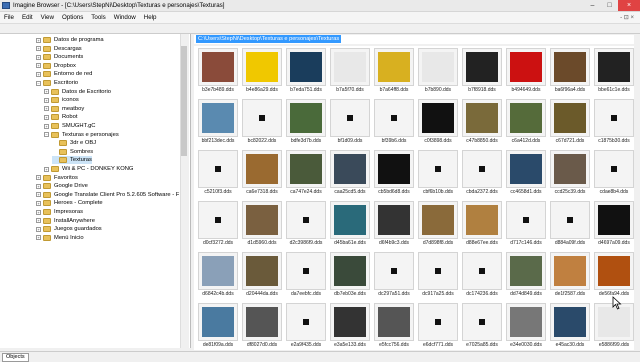  What do you see at coordinates (526, 174) in the screenshot?
I see `thumbnail-item: cc4658d1.dds` at bounding box center [526, 174].